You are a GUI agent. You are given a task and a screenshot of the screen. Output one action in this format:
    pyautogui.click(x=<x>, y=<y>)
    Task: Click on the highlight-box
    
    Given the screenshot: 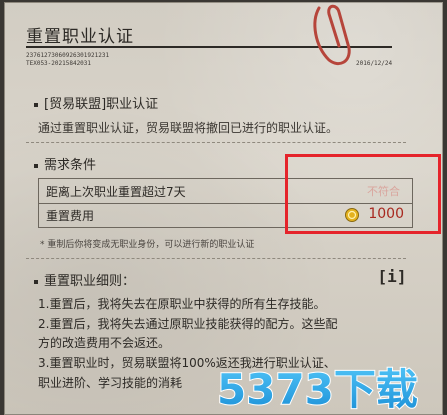 What is the action you would take?
    pyautogui.click(x=363, y=194)
    